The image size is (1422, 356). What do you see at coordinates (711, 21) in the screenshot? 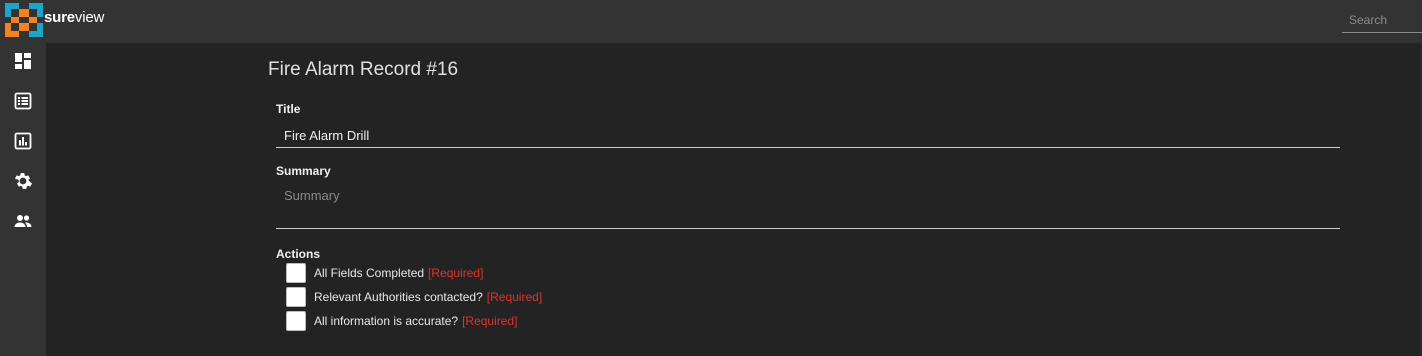
I see `top-bar: sureview` at bounding box center [711, 21].